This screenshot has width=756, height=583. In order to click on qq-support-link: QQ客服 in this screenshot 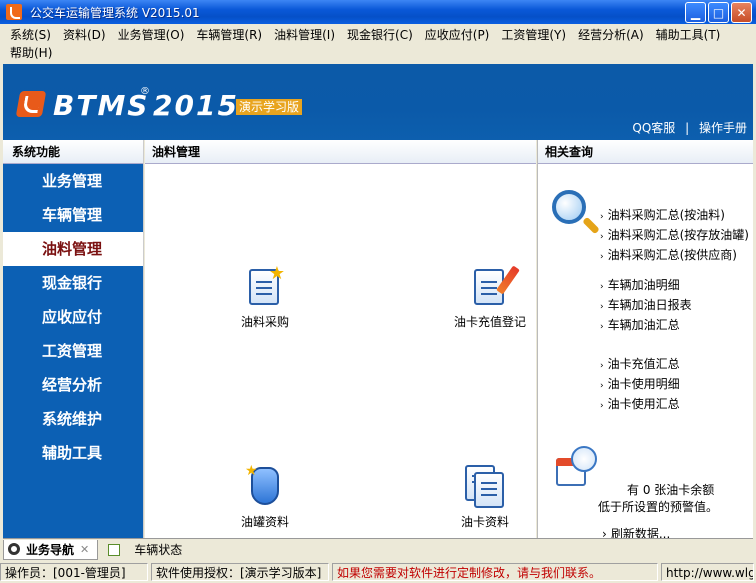, I will do `click(653, 128)`.